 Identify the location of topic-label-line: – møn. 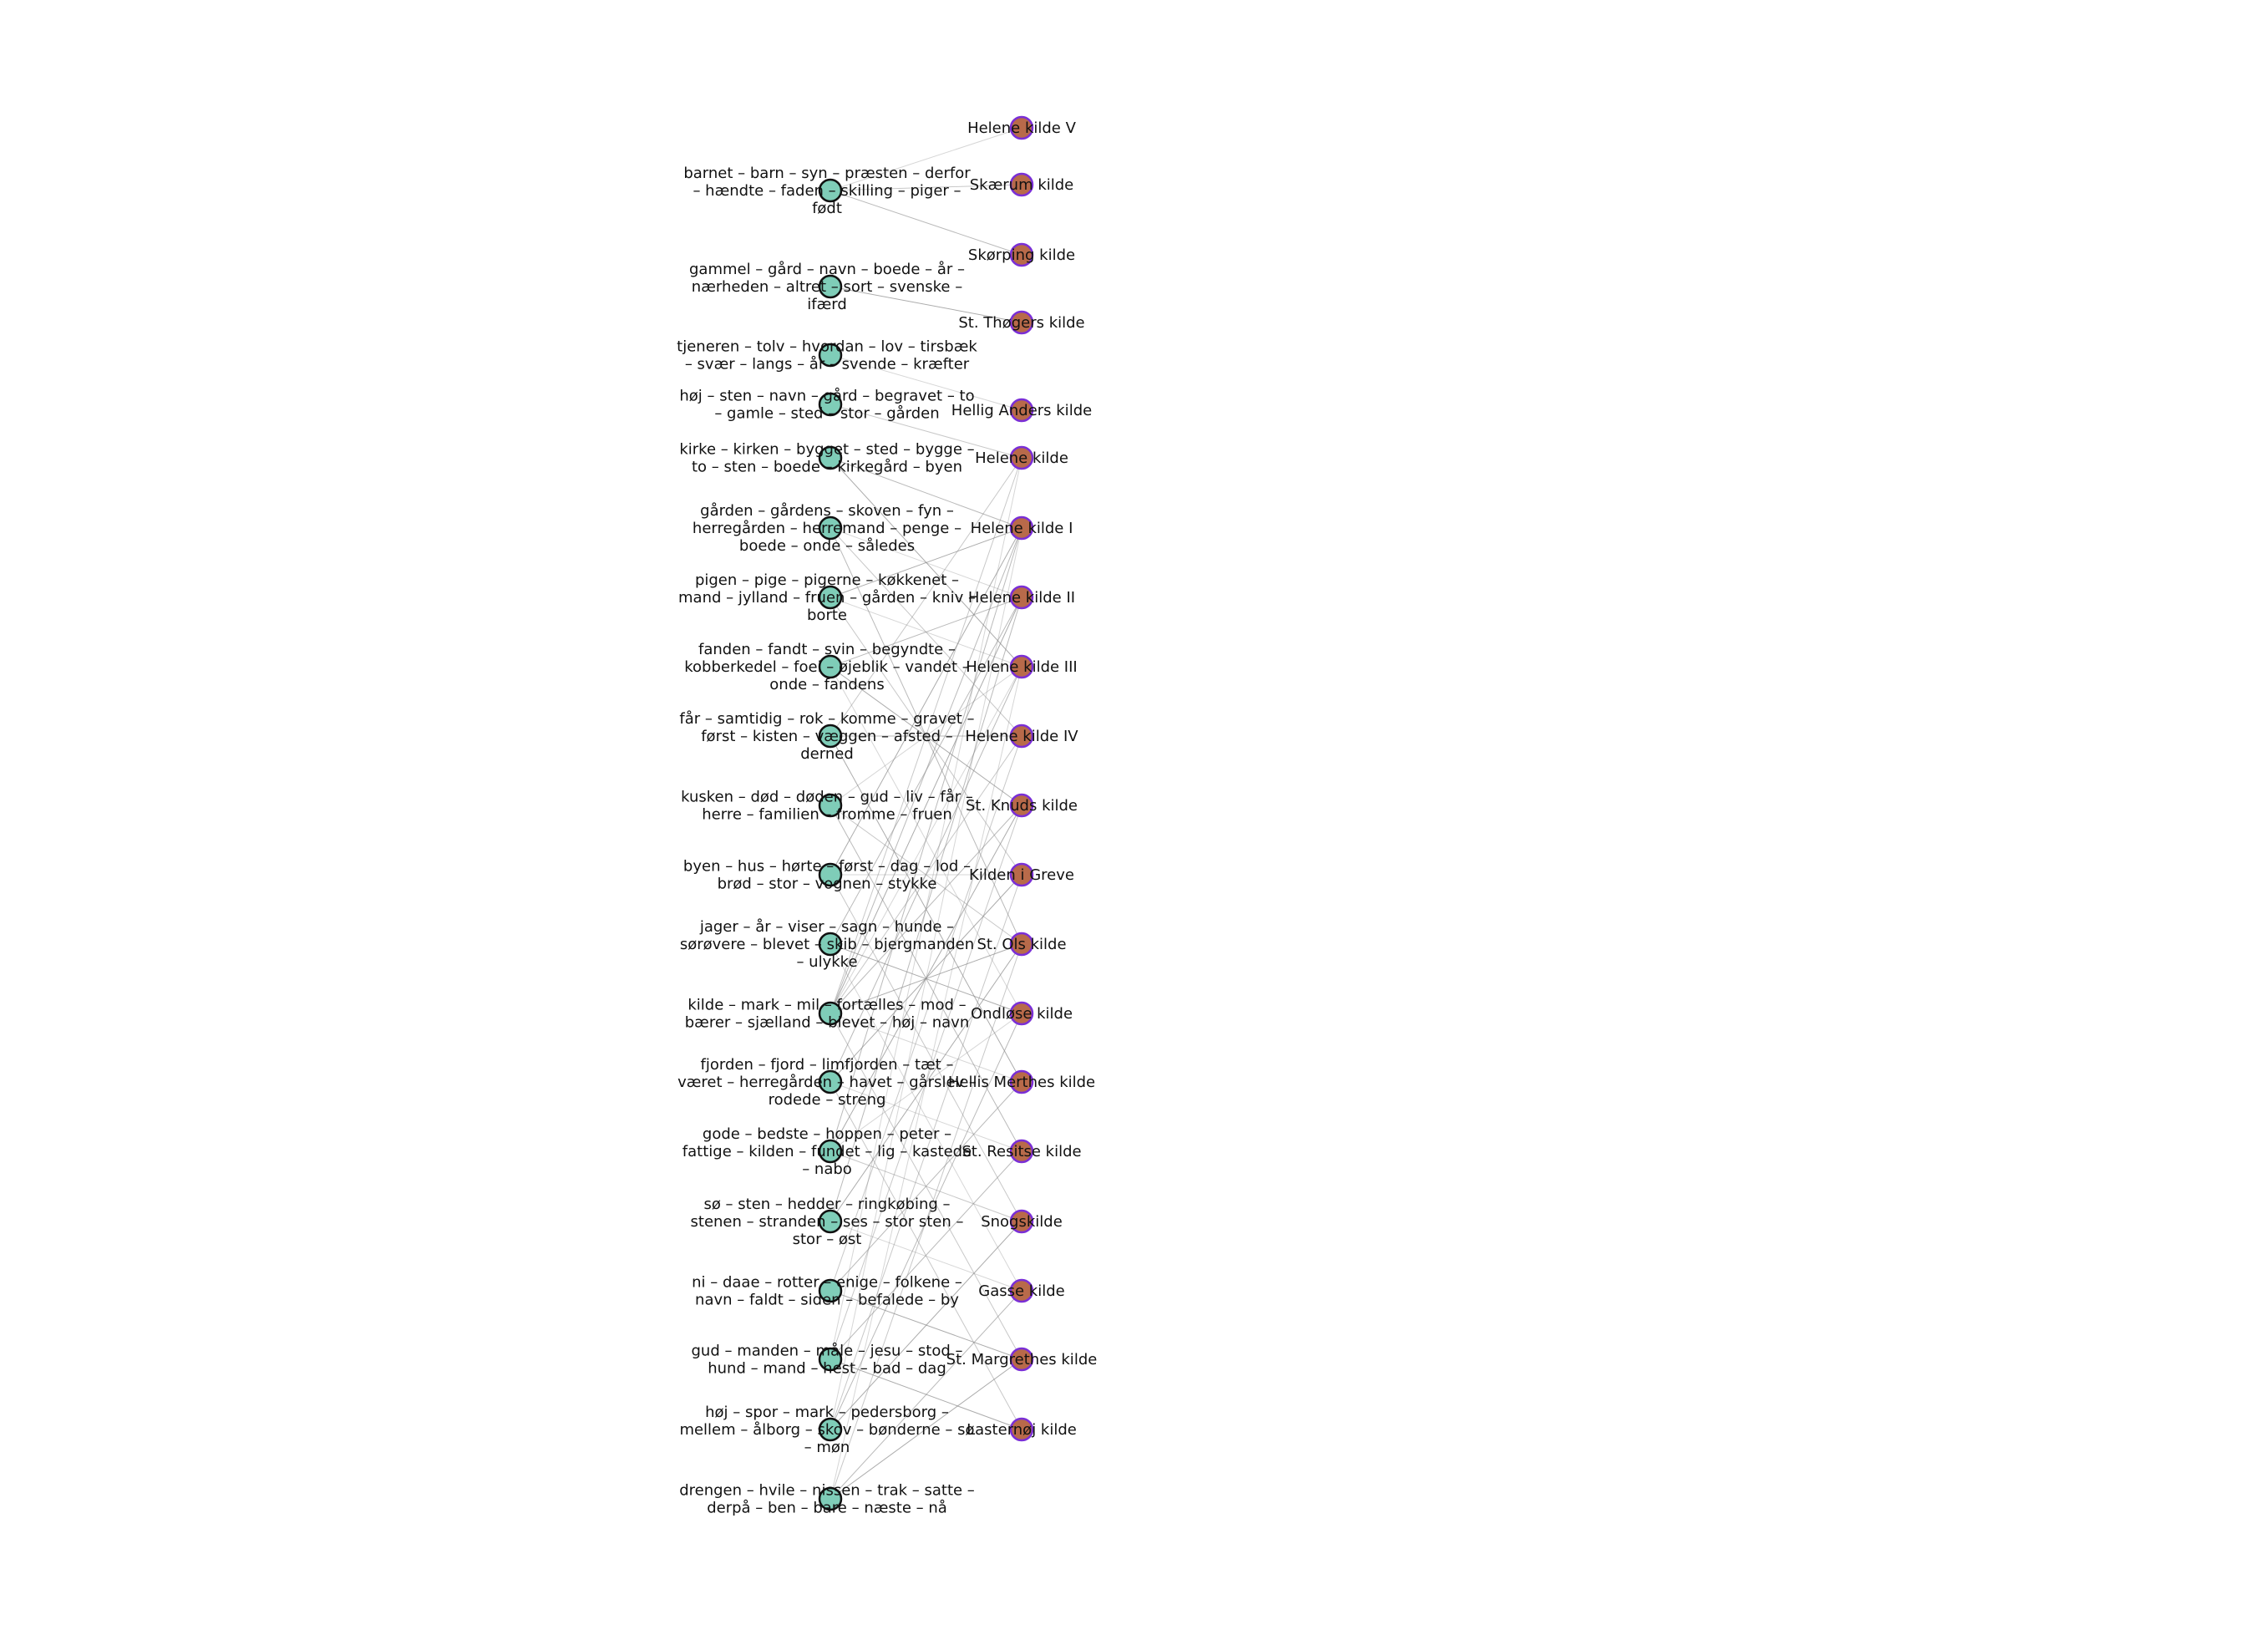
(827, 1447).